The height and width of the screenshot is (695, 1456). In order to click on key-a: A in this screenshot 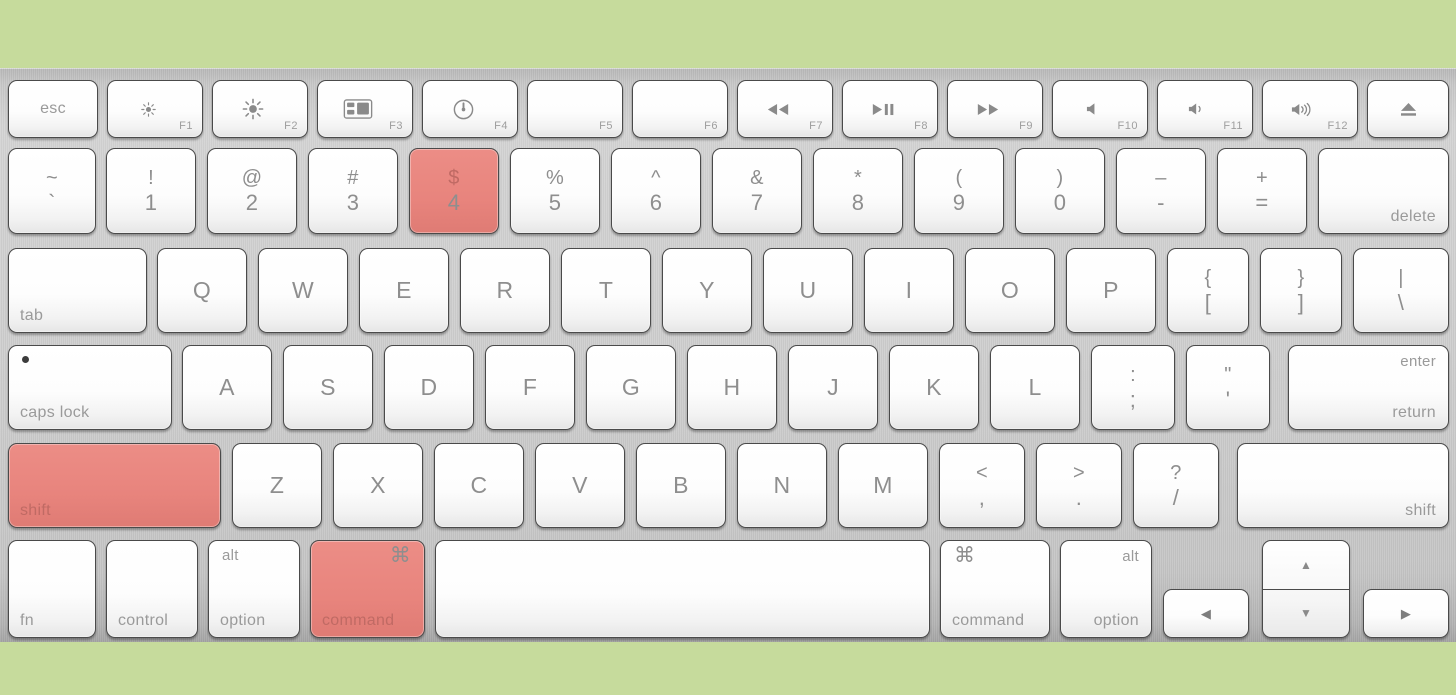, I will do `click(227, 387)`.